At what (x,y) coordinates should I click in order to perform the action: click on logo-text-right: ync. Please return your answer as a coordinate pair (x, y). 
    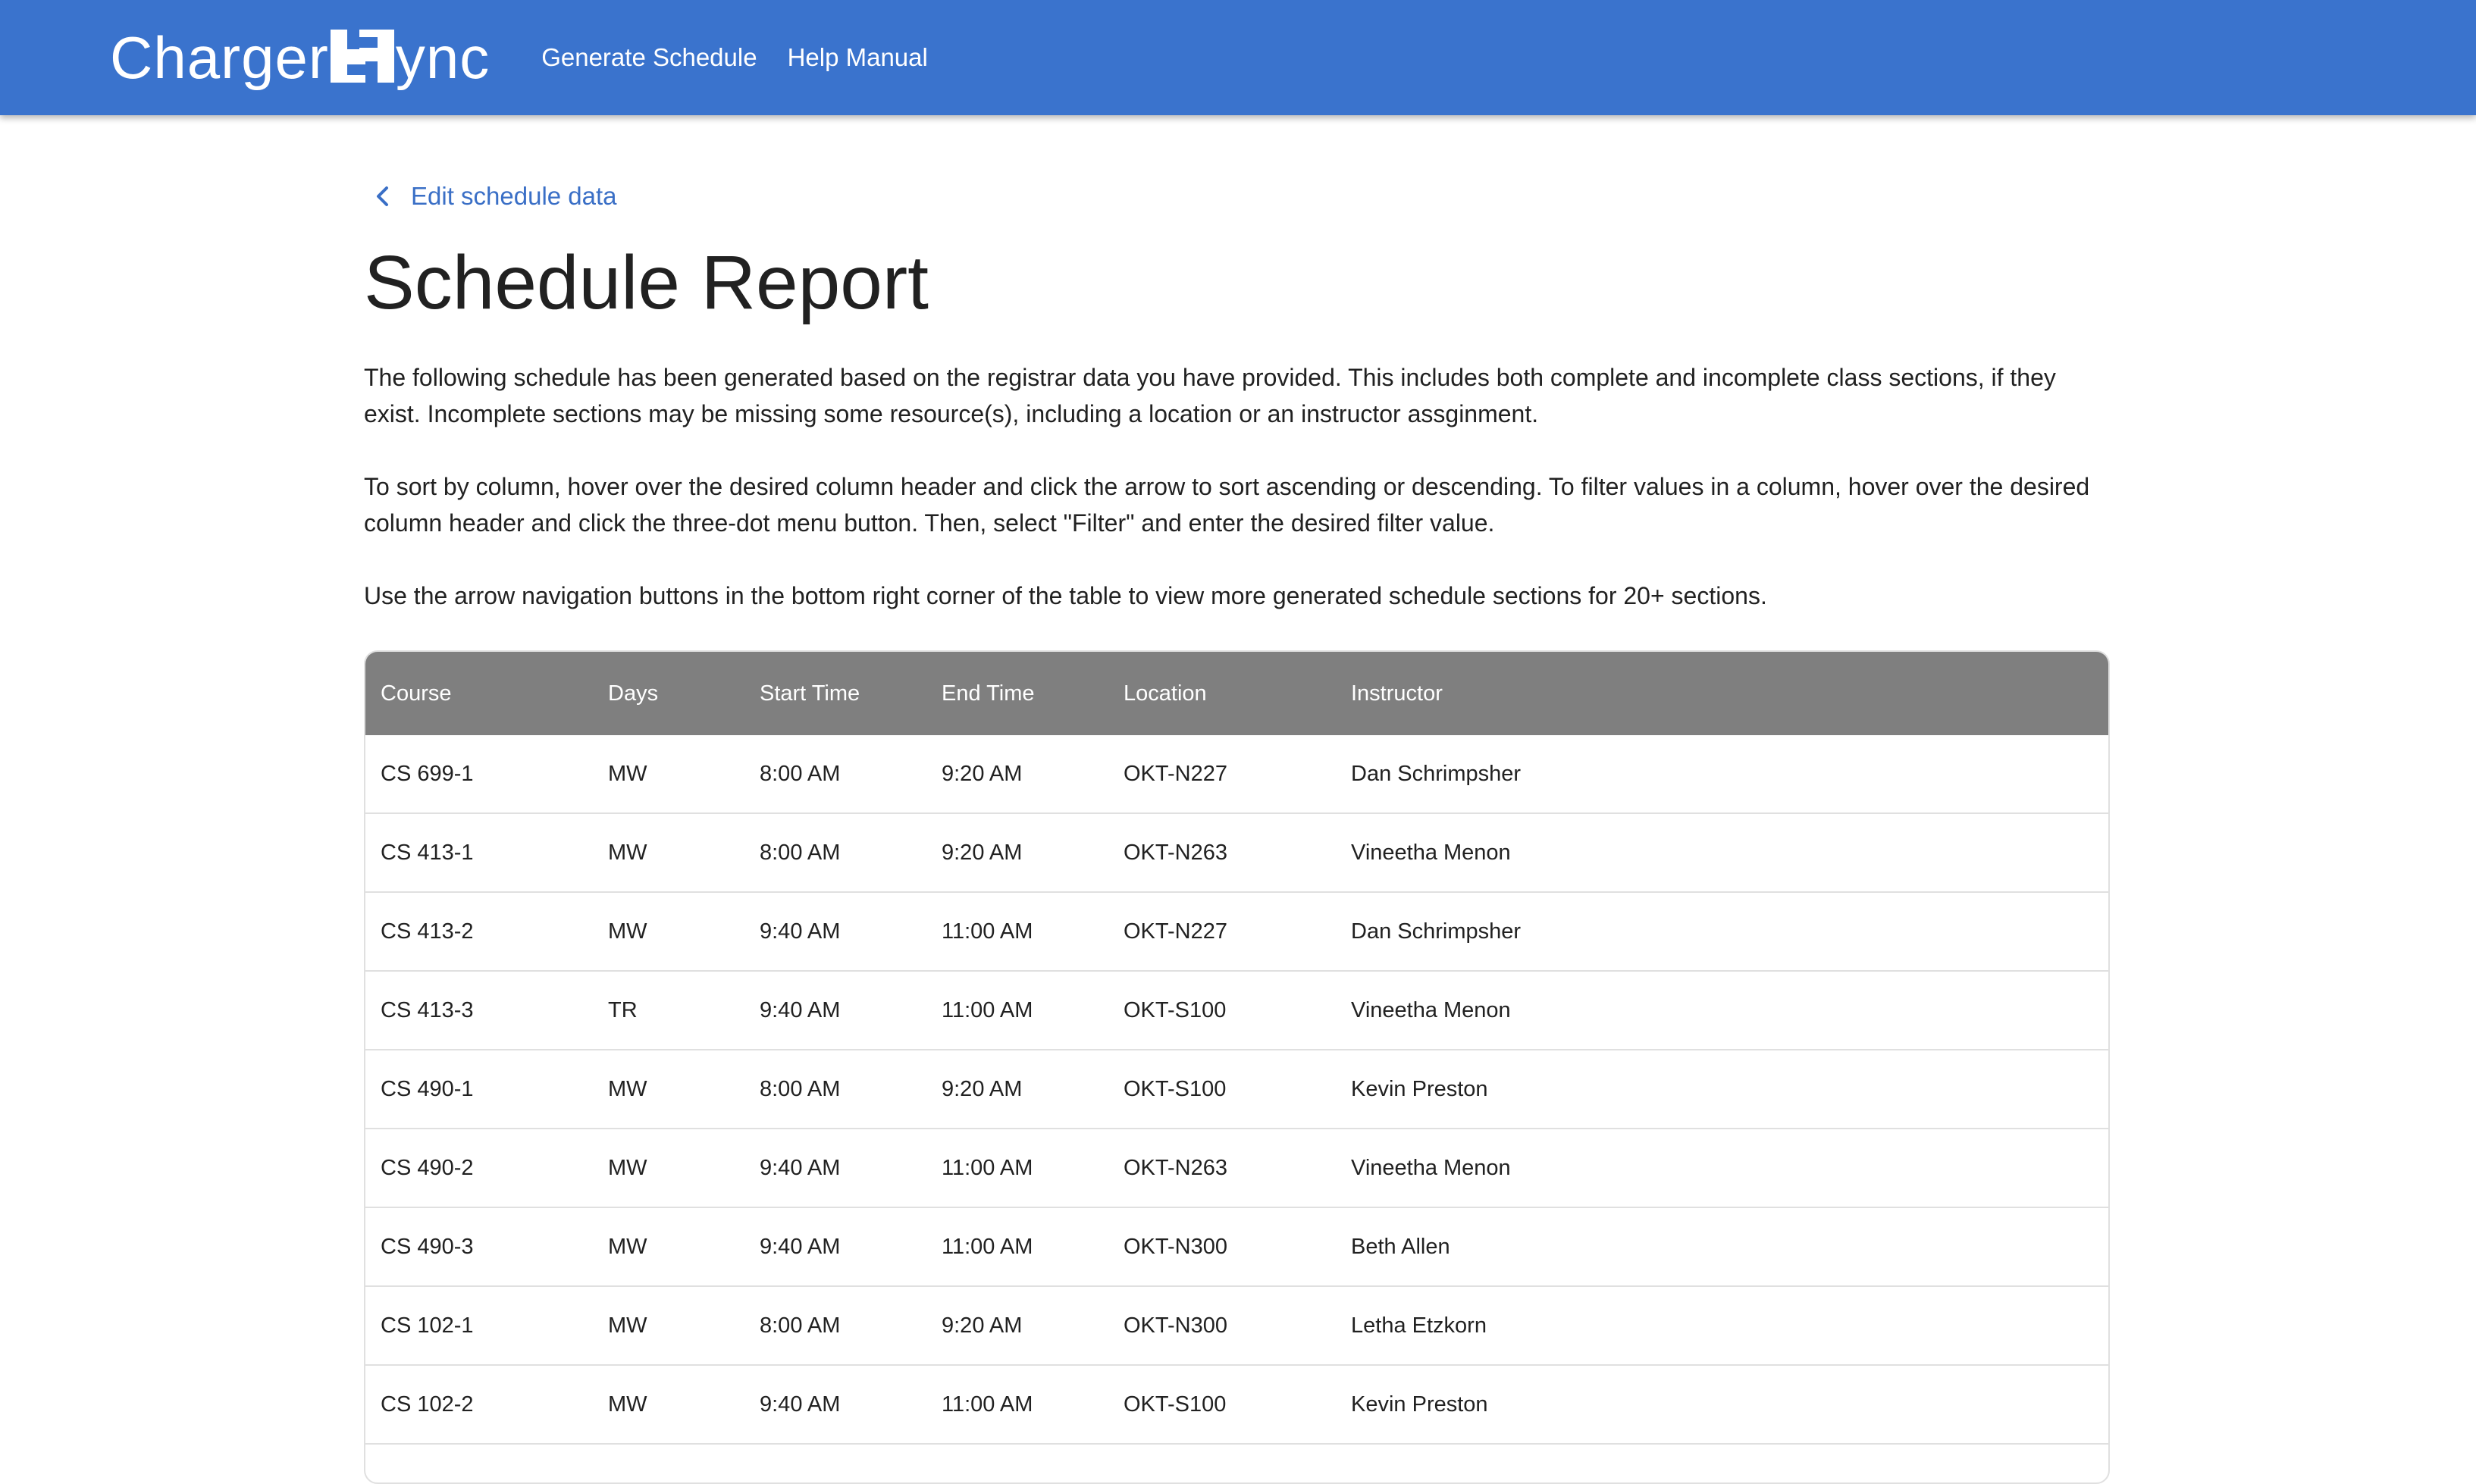
    Looking at the image, I should click on (442, 57).